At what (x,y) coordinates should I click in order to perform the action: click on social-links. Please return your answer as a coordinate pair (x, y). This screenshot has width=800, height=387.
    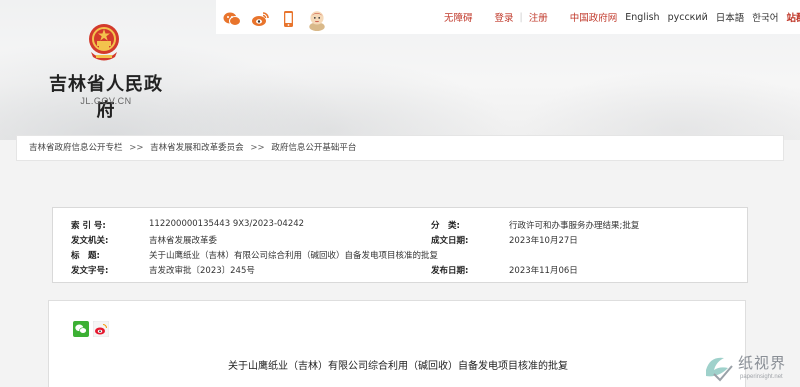
    Looking at the image, I should click on (275, 19).